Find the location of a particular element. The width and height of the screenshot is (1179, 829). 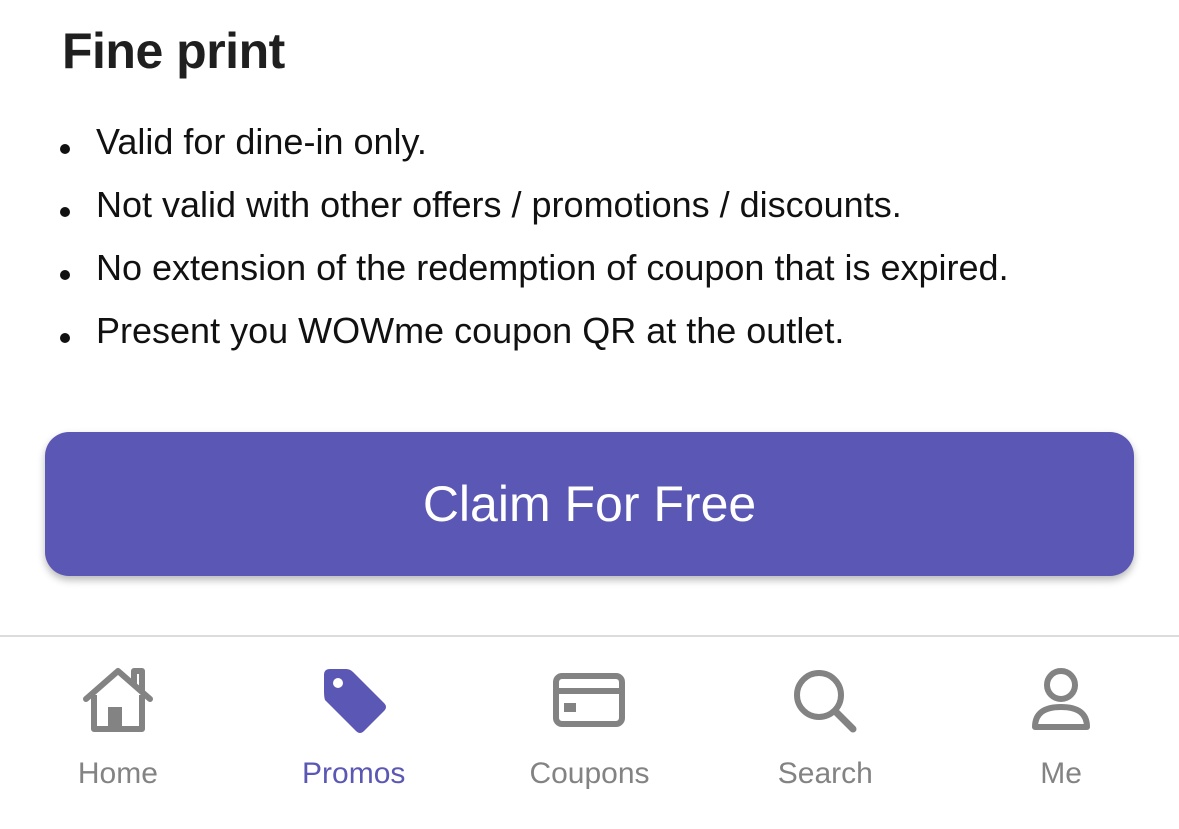

home-icon is located at coordinates (118, 701).